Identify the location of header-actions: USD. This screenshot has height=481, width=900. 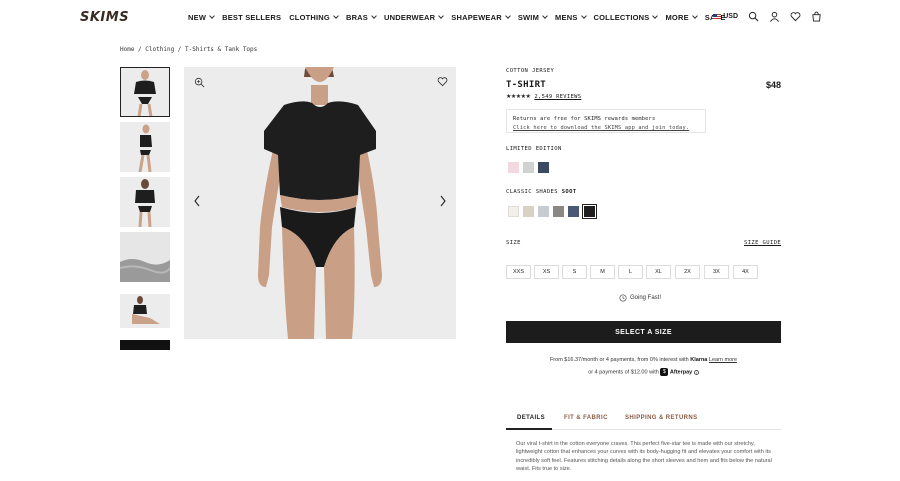
(767, 16).